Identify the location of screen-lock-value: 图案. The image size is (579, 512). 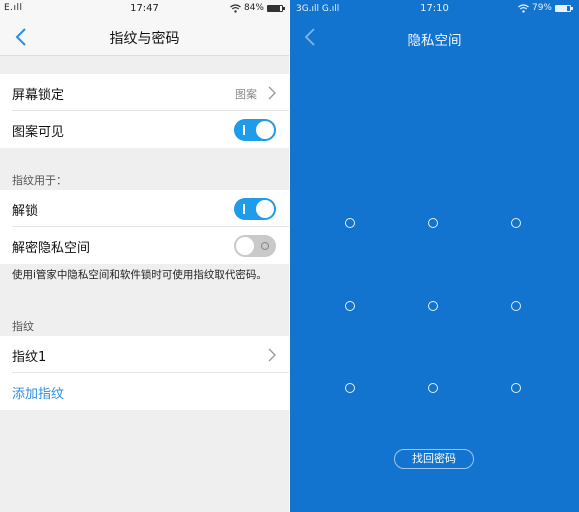
(246, 94).